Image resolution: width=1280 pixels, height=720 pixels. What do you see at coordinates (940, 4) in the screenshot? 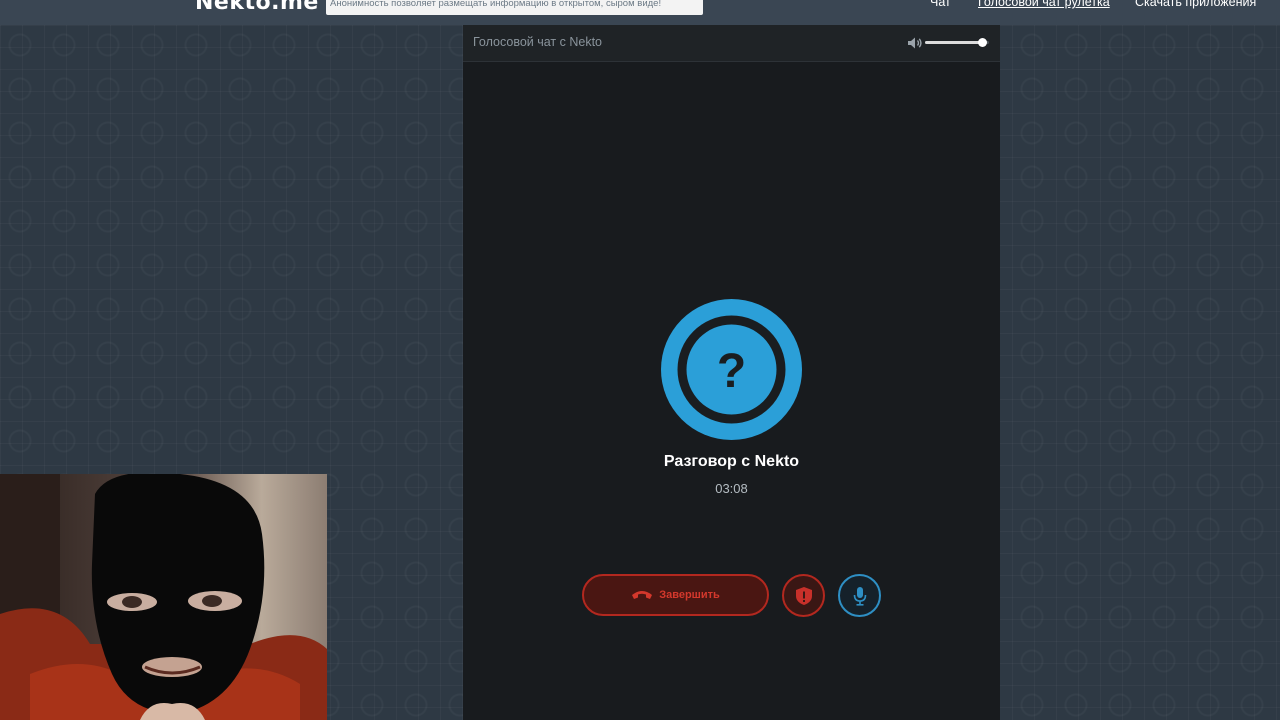
I see `nav-link-chat: Чат` at bounding box center [940, 4].